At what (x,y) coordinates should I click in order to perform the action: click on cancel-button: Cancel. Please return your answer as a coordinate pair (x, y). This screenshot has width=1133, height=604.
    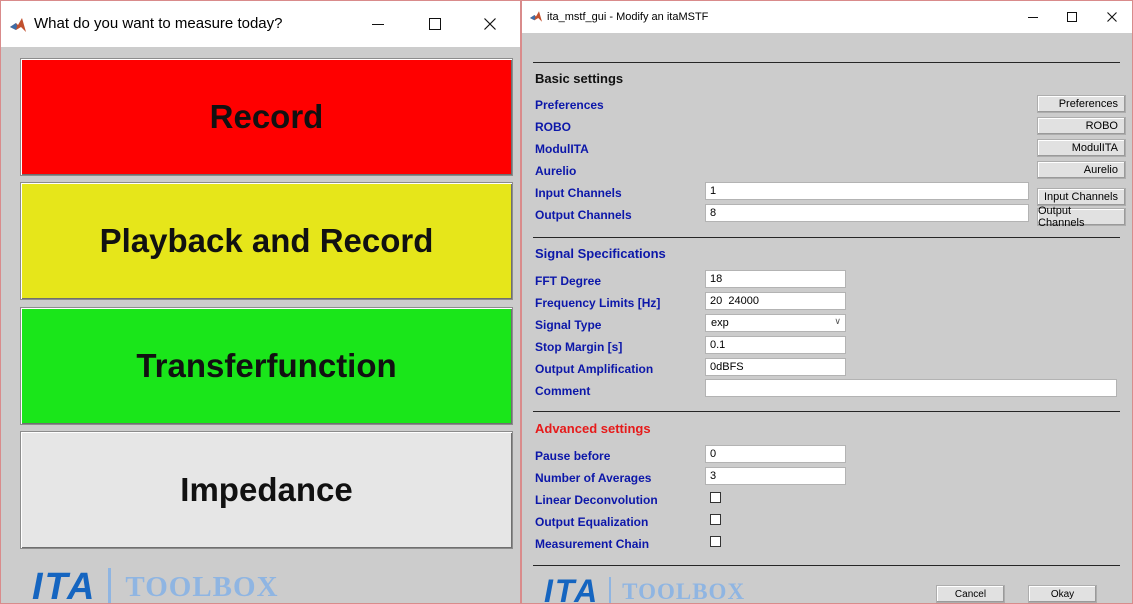
    Looking at the image, I should click on (970, 594).